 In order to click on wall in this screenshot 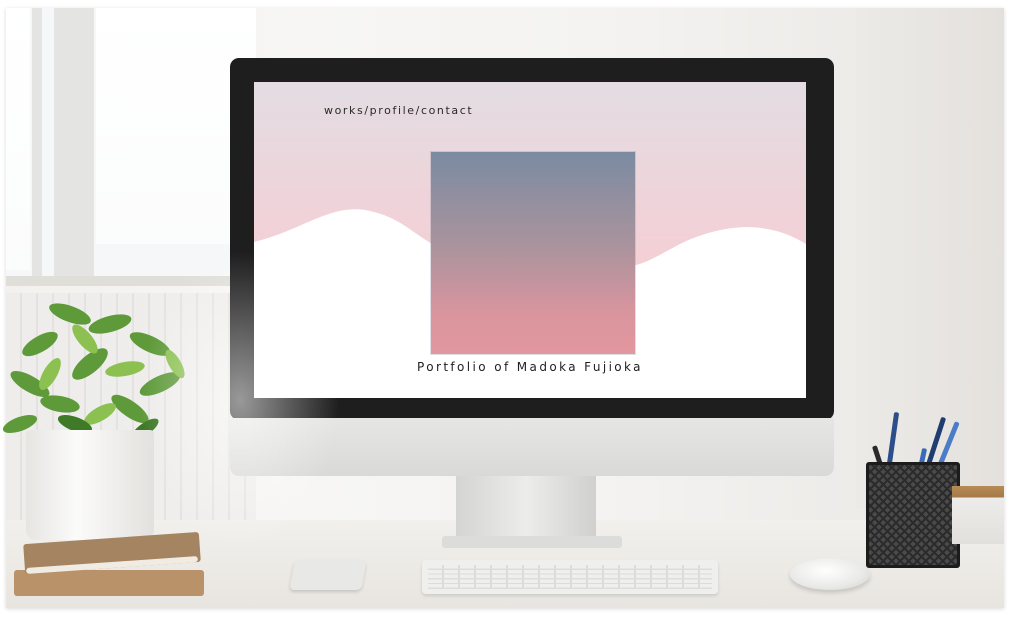, I will do `click(930, 258)`.